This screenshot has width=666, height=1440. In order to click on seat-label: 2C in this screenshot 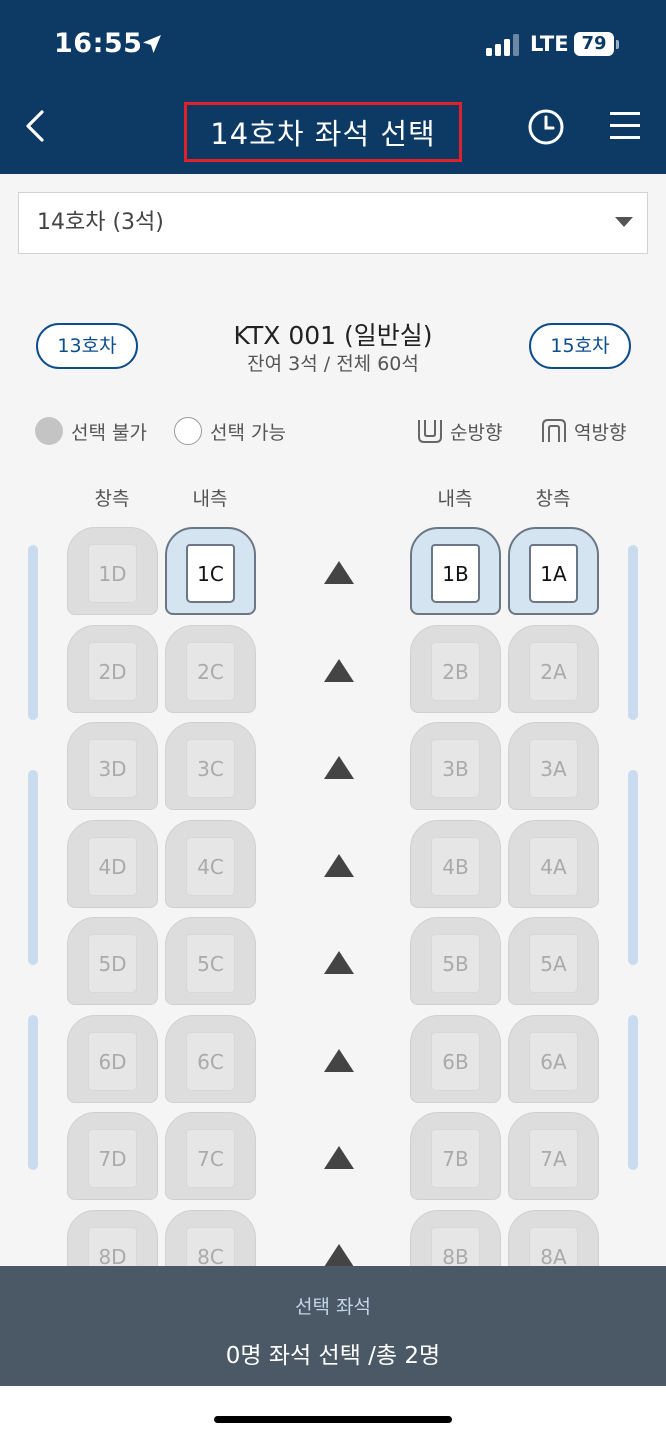, I will do `click(210, 671)`.